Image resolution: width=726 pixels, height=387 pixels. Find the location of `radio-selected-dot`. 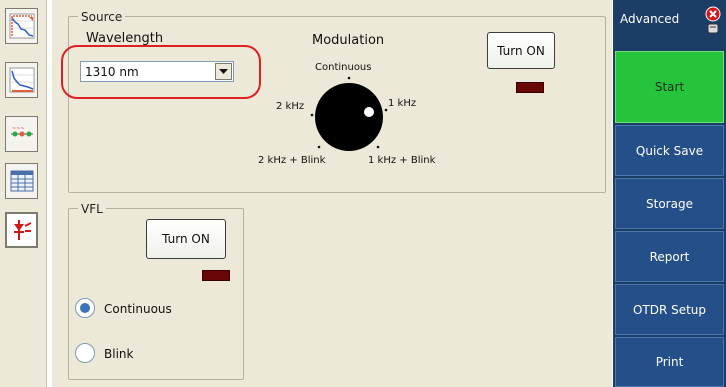

radio-selected-dot is located at coordinates (85, 308).